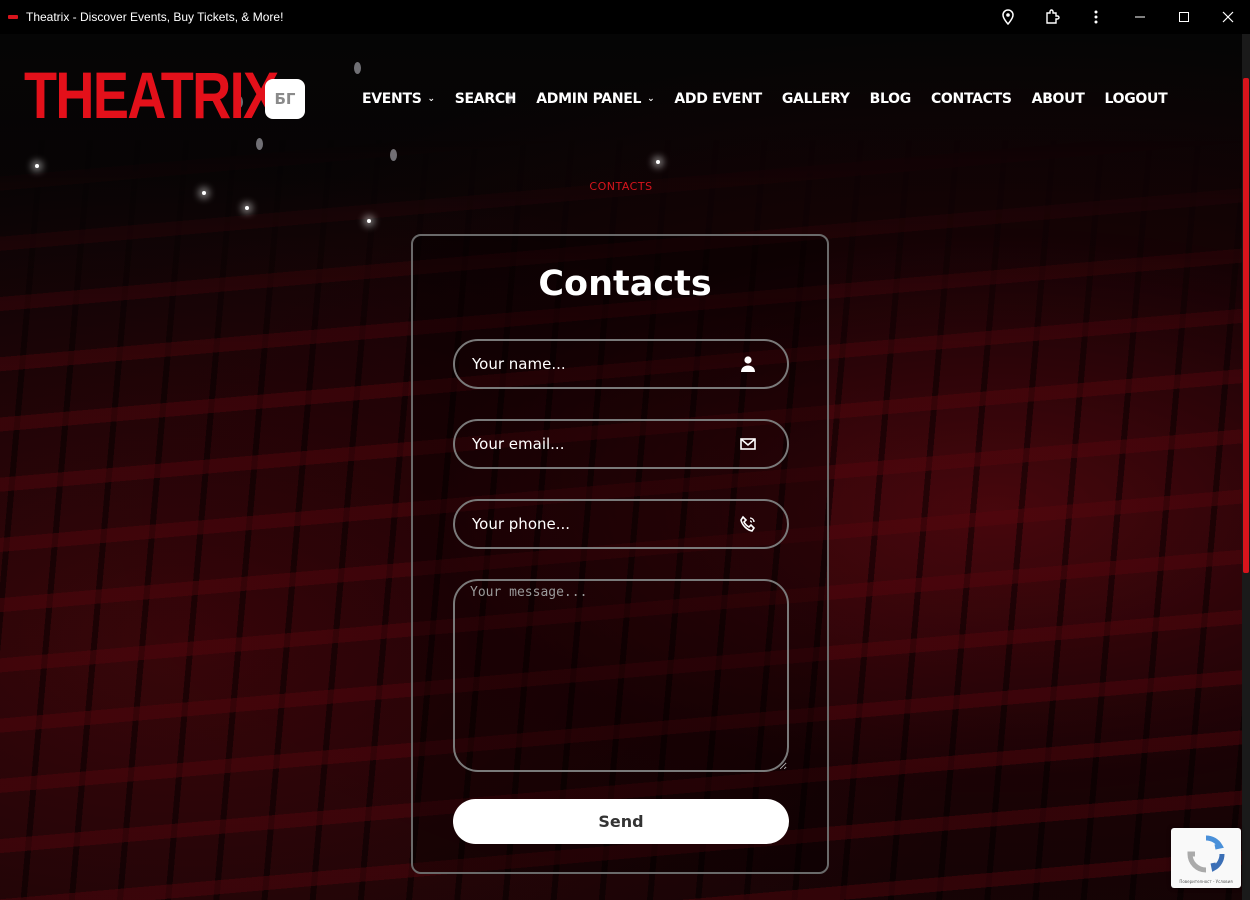 The height and width of the screenshot is (900, 1250). I want to click on nav-item-admin-panel: ADMIN PANEL ⌄, so click(595, 99).